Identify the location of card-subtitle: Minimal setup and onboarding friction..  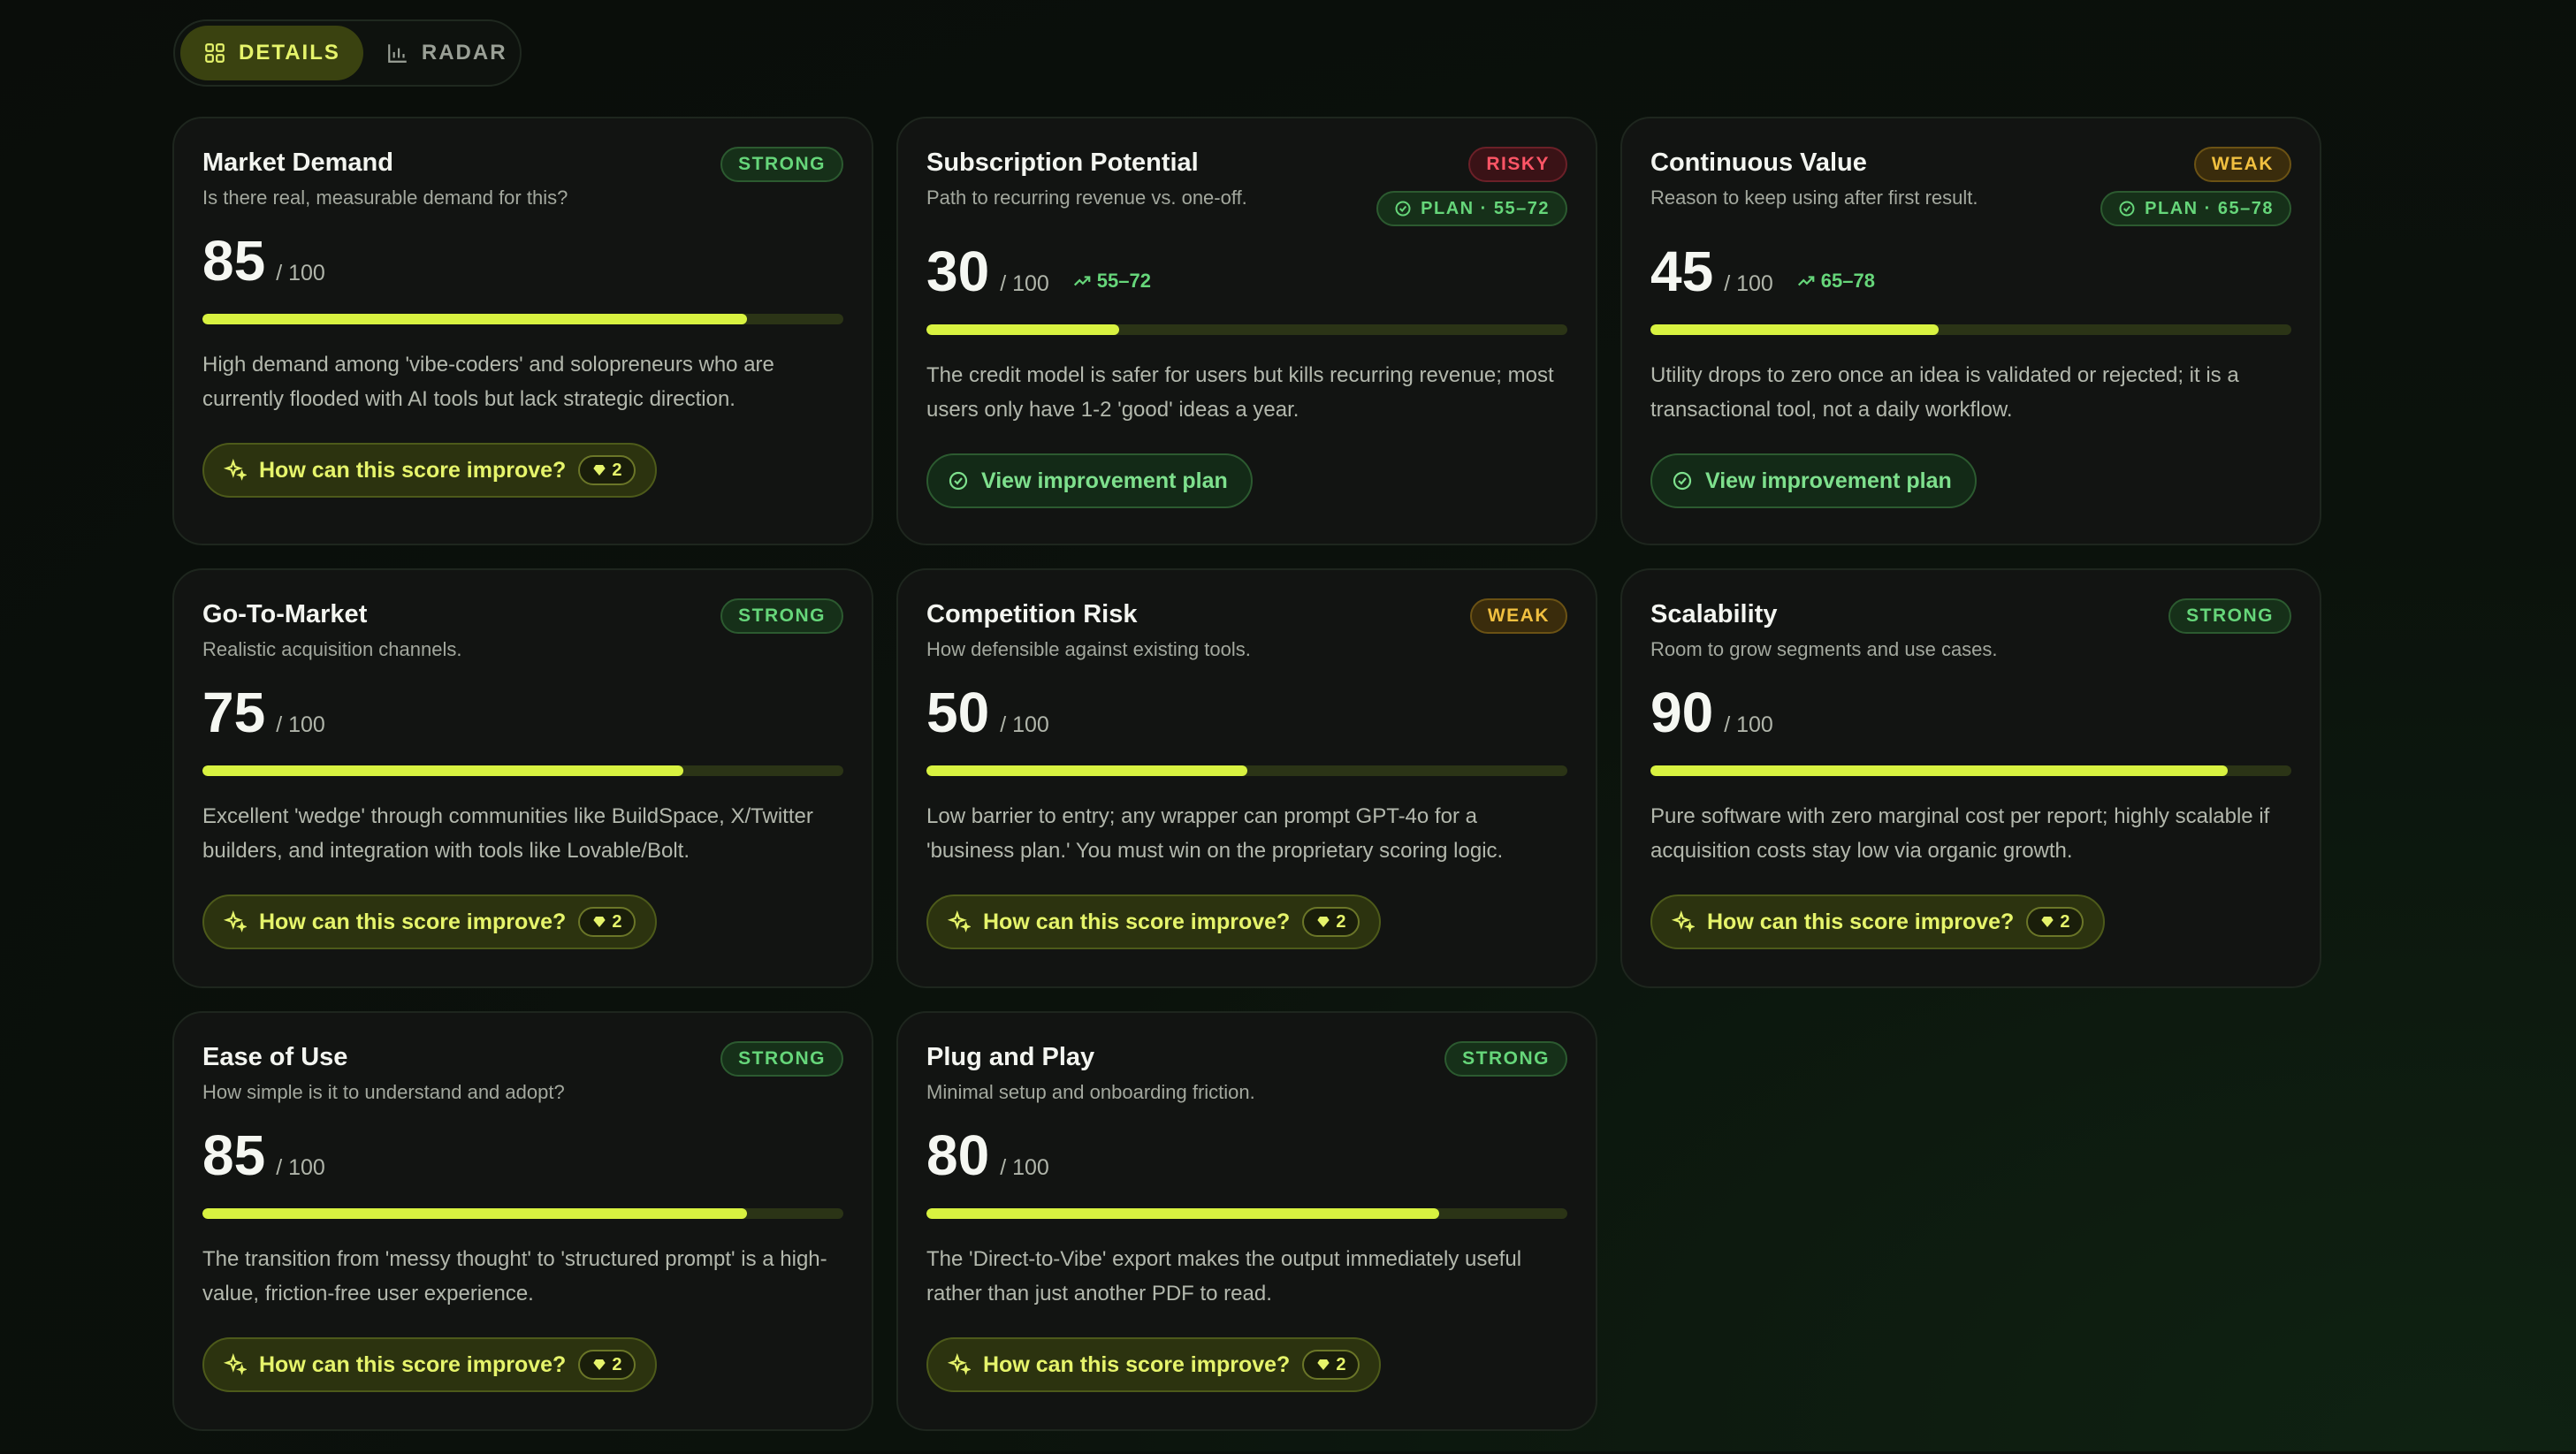
(1090, 1092).